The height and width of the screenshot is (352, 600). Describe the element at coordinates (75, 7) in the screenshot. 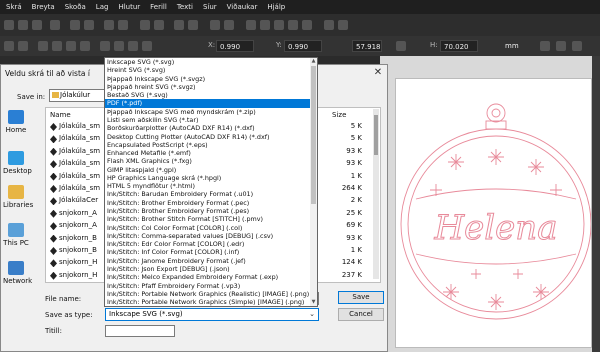

I see `menu-item: Skoða` at that location.